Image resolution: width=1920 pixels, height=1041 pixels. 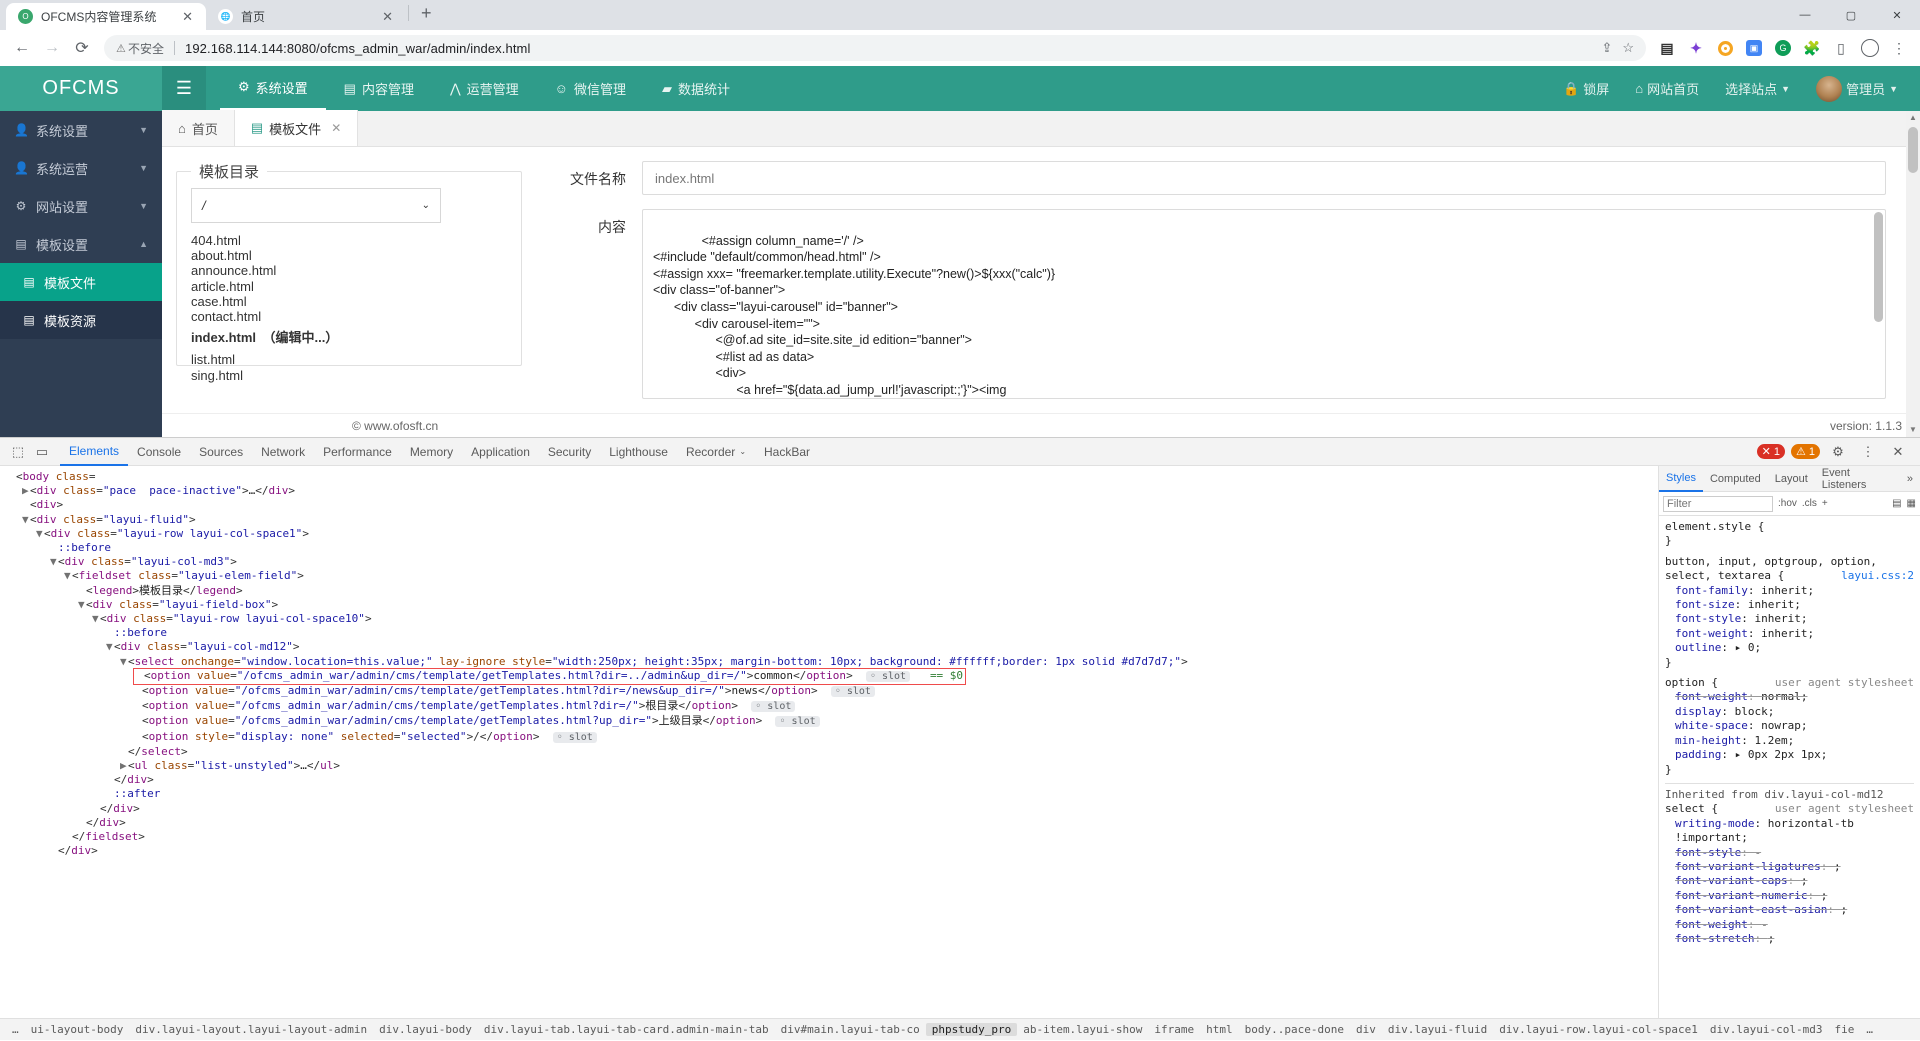 What do you see at coordinates (18, 452) in the screenshot?
I see `inspect-icon: ⬚` at bounding box center [18, 452].